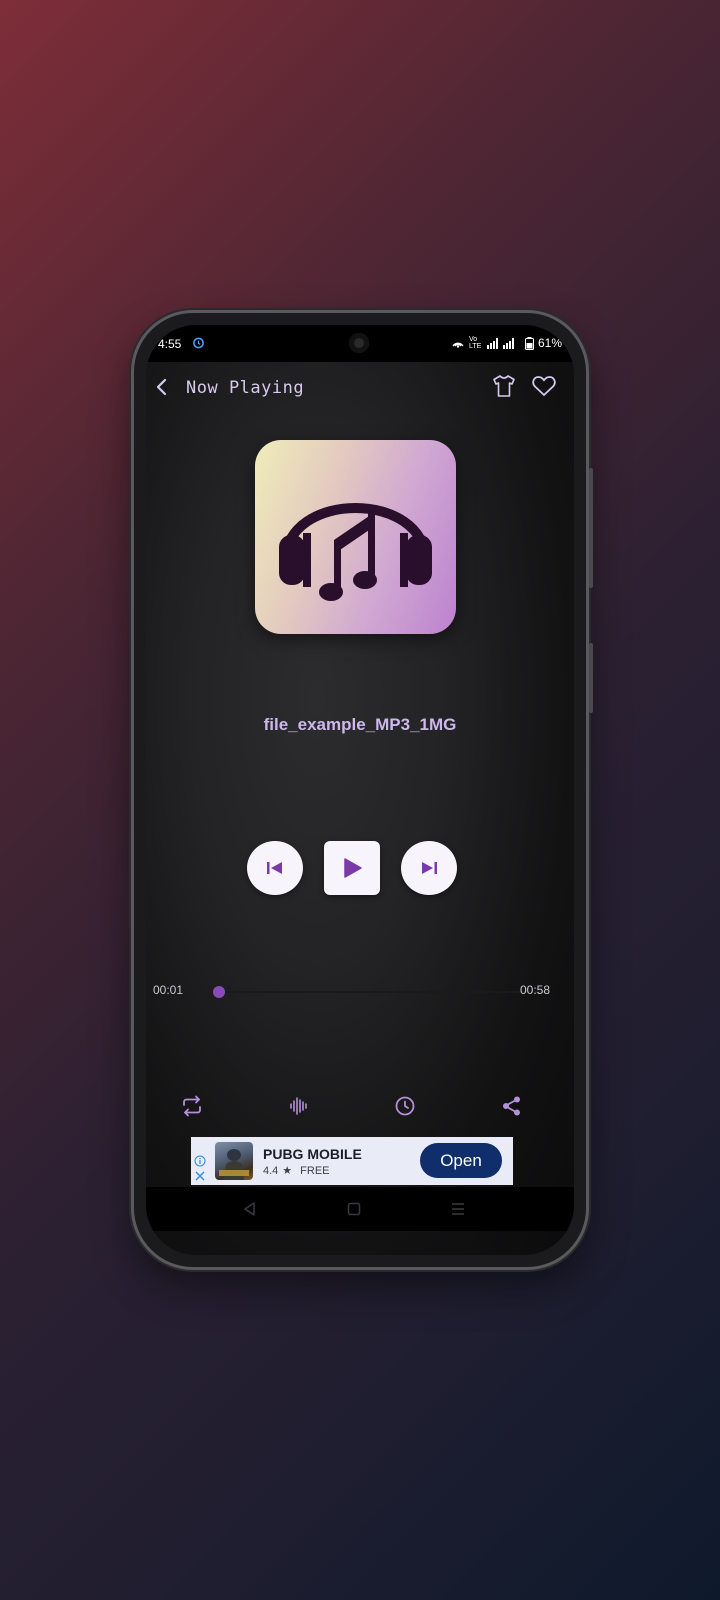  Describe the element at coordinates (200, 1161) in the screenshot. I see `info-icon` at that location.